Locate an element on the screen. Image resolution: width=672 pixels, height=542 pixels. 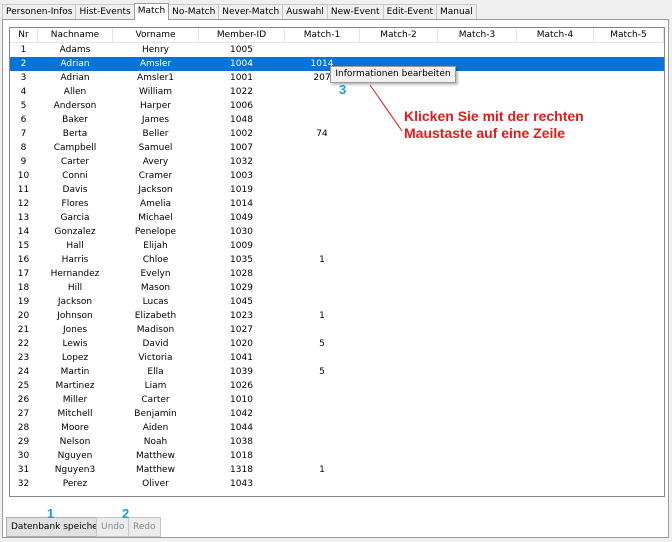
annotation-arrow is located at coordinates (386, 108).